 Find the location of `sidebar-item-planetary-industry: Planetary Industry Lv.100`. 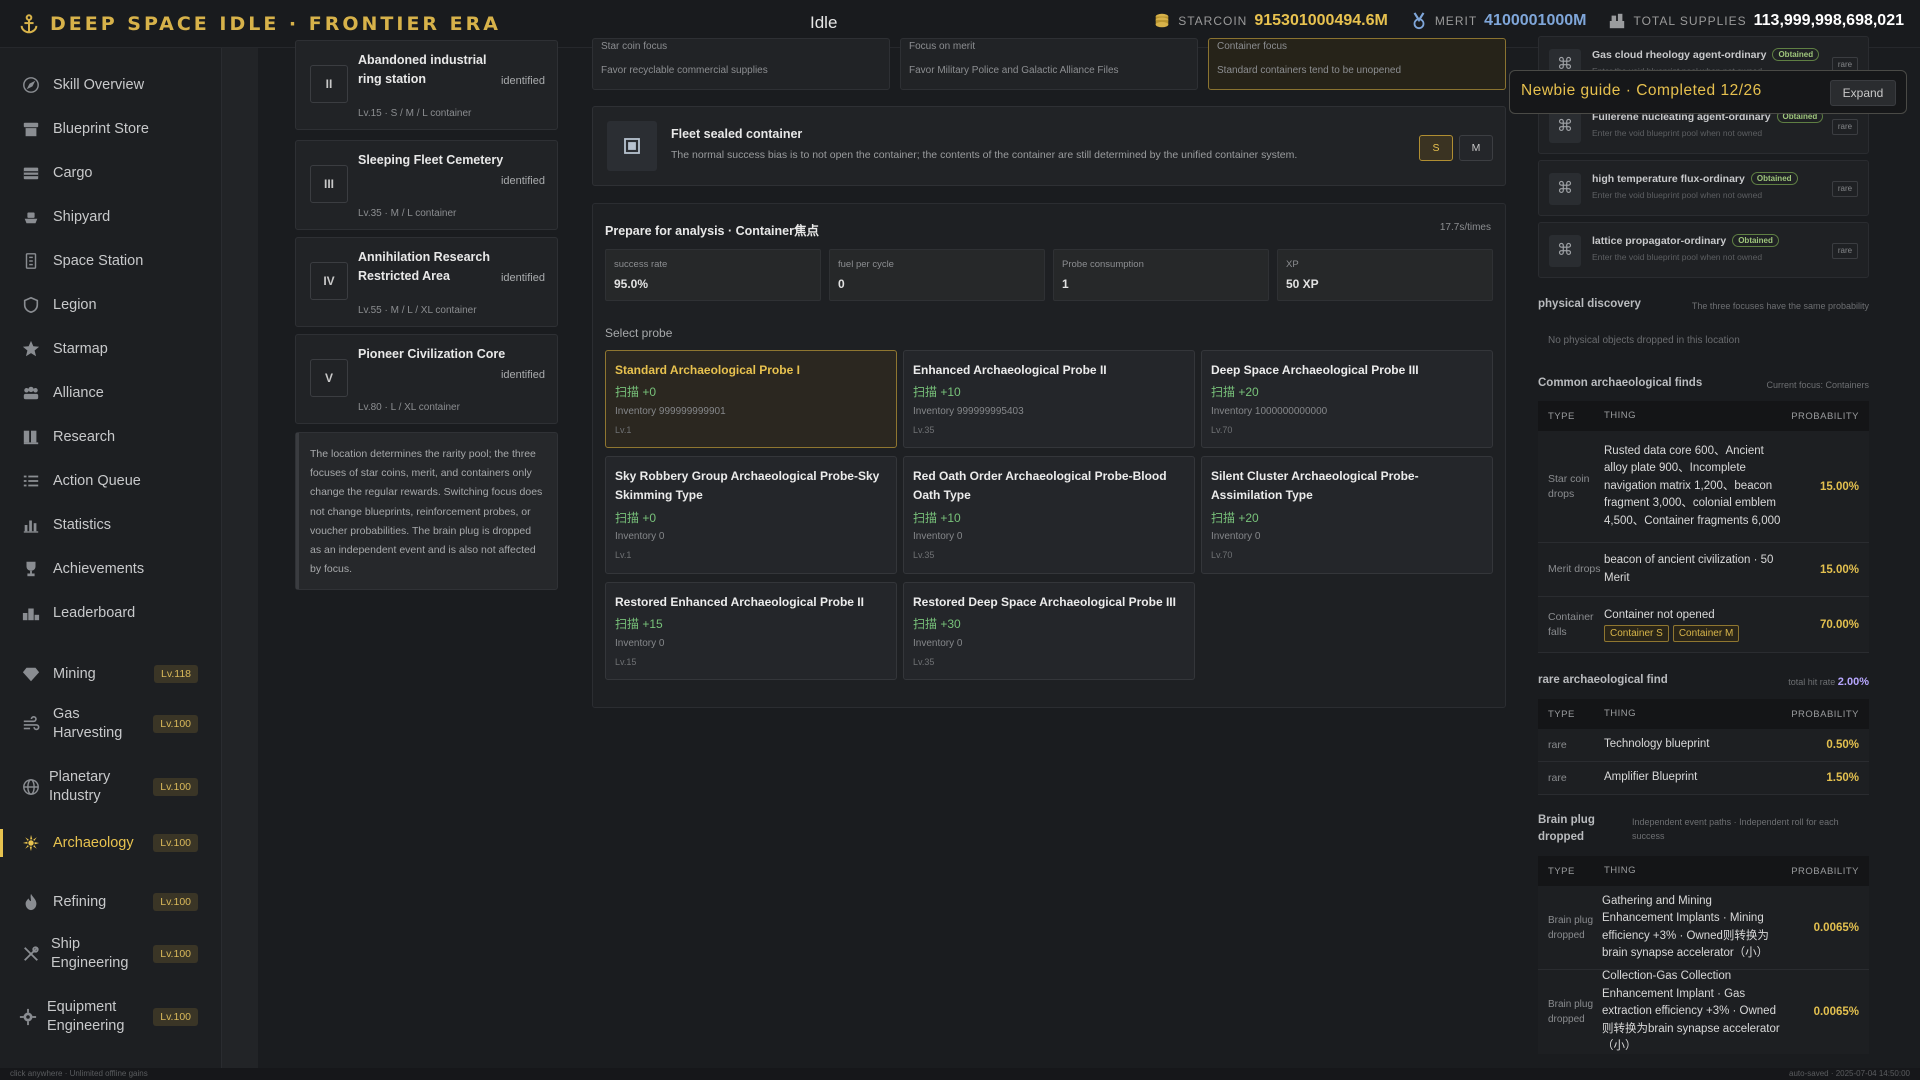

sidebar-item-planetary-industry: Planetary Industry Lv.100 is located at coordinates (111, 787).